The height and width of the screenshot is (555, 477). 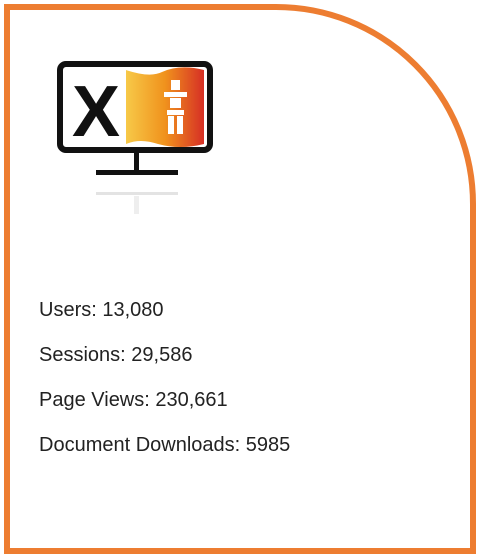 I want to click on monitor-logo-icon: X, so click(x=135, y=137).